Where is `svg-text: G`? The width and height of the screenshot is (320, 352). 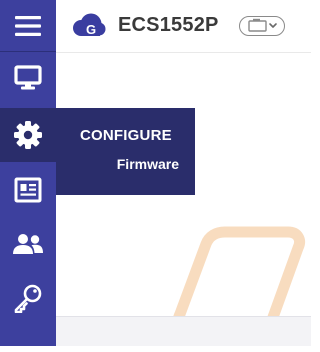 svg-text: G is located at coordinates (91, 29).